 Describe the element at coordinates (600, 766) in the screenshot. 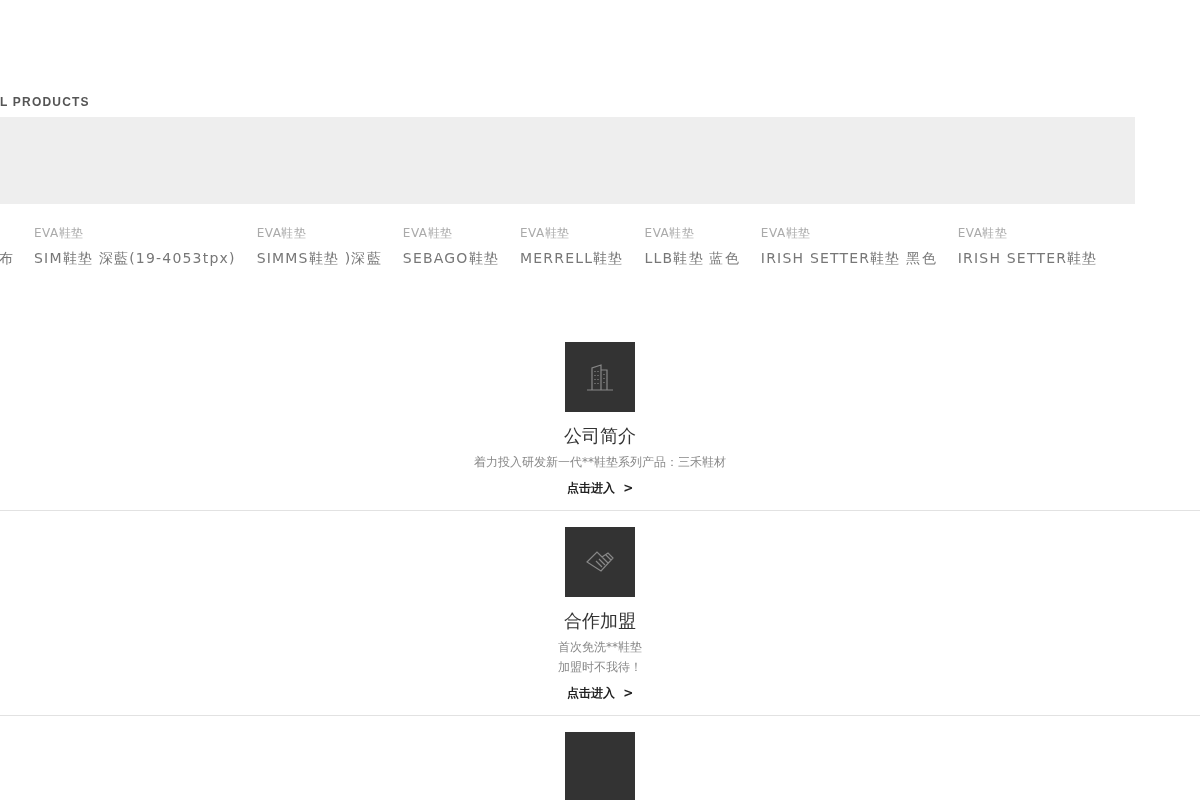

I see `icon-tile` at that location.